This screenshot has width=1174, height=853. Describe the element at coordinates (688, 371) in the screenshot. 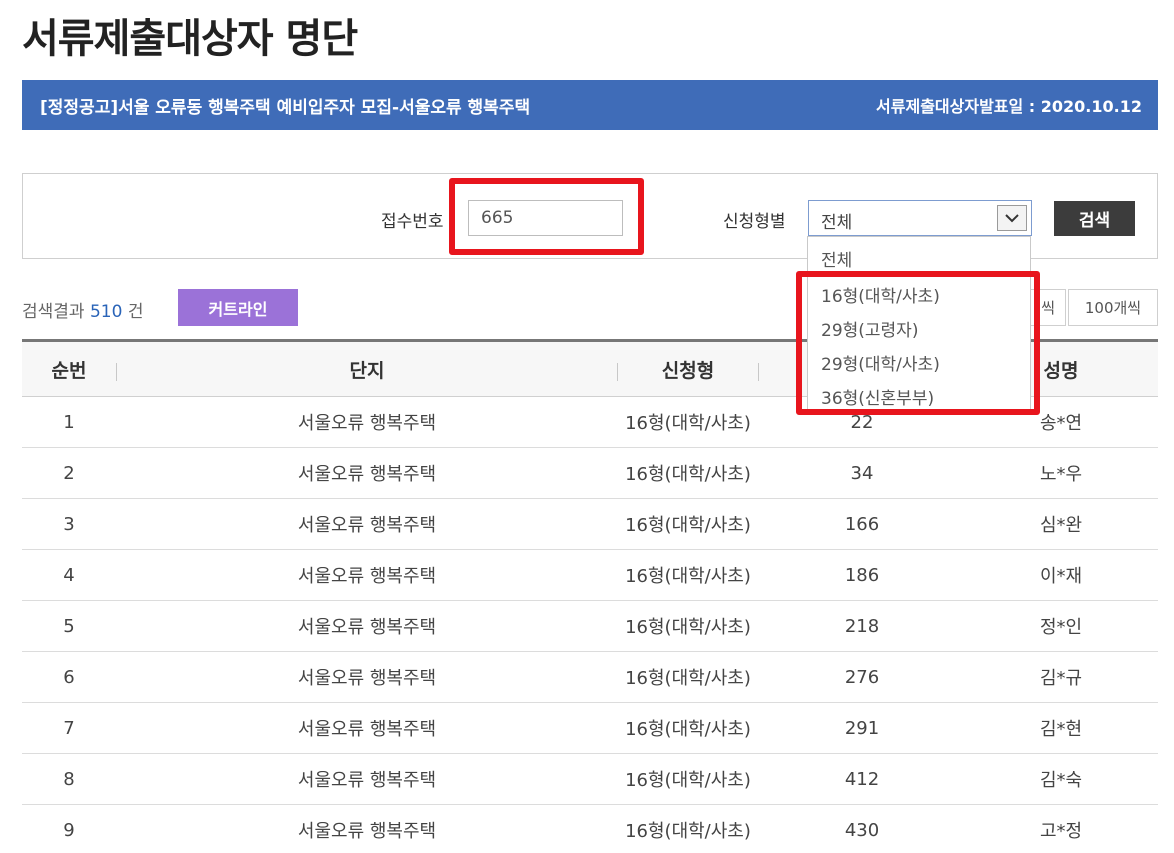

I see `header-type: 신청형` at that location.